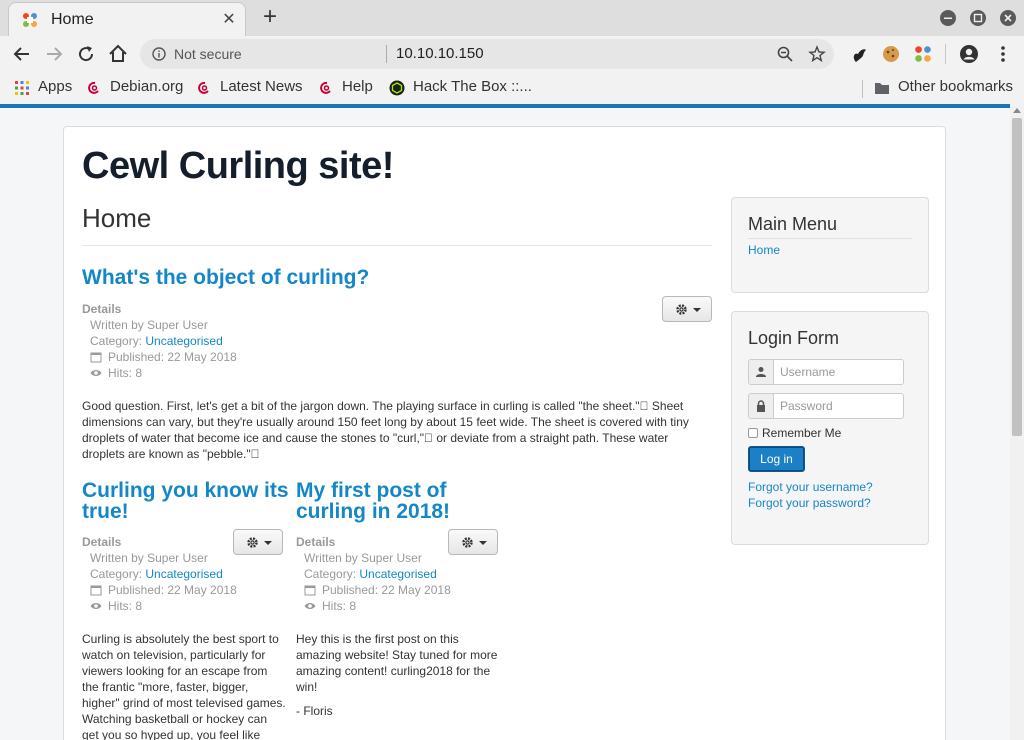 The width and height of the screenshot is (1024, 740). Describe the element at coordinates (208, 54) in the screenshot. I see `security-label: Not secure` at that location.